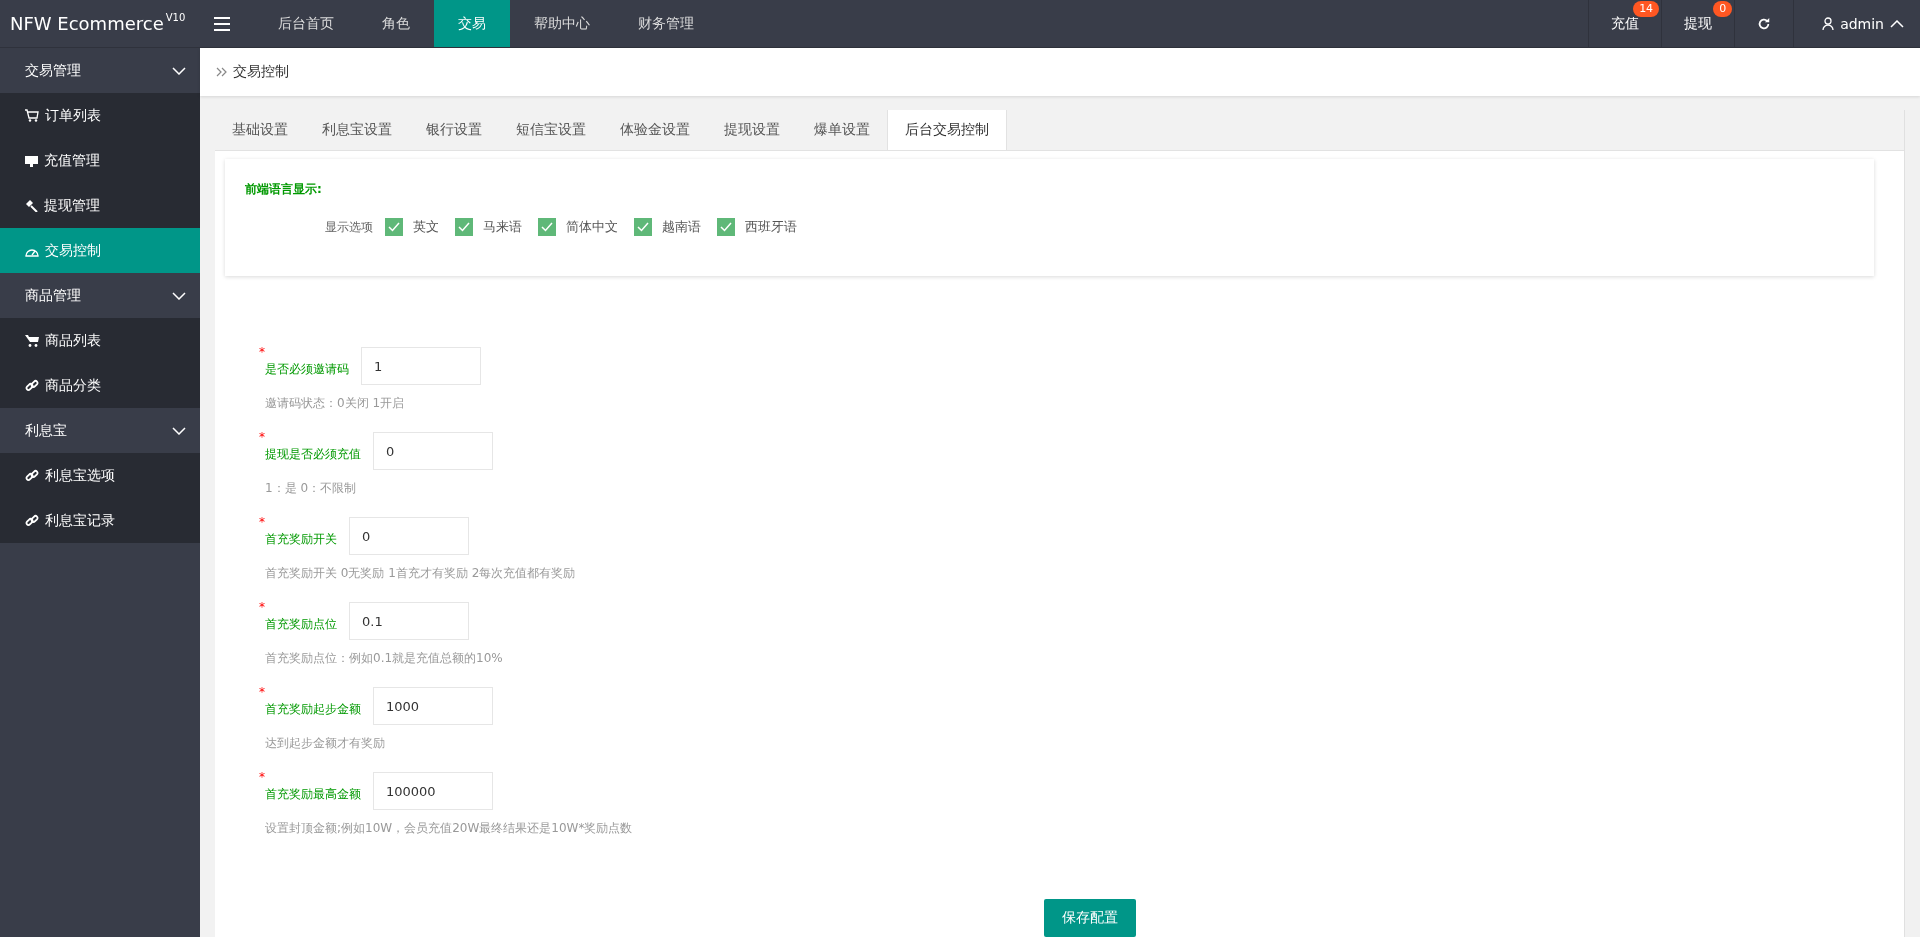  I want to click on menu-item: 订单列表, so click(100, 115).